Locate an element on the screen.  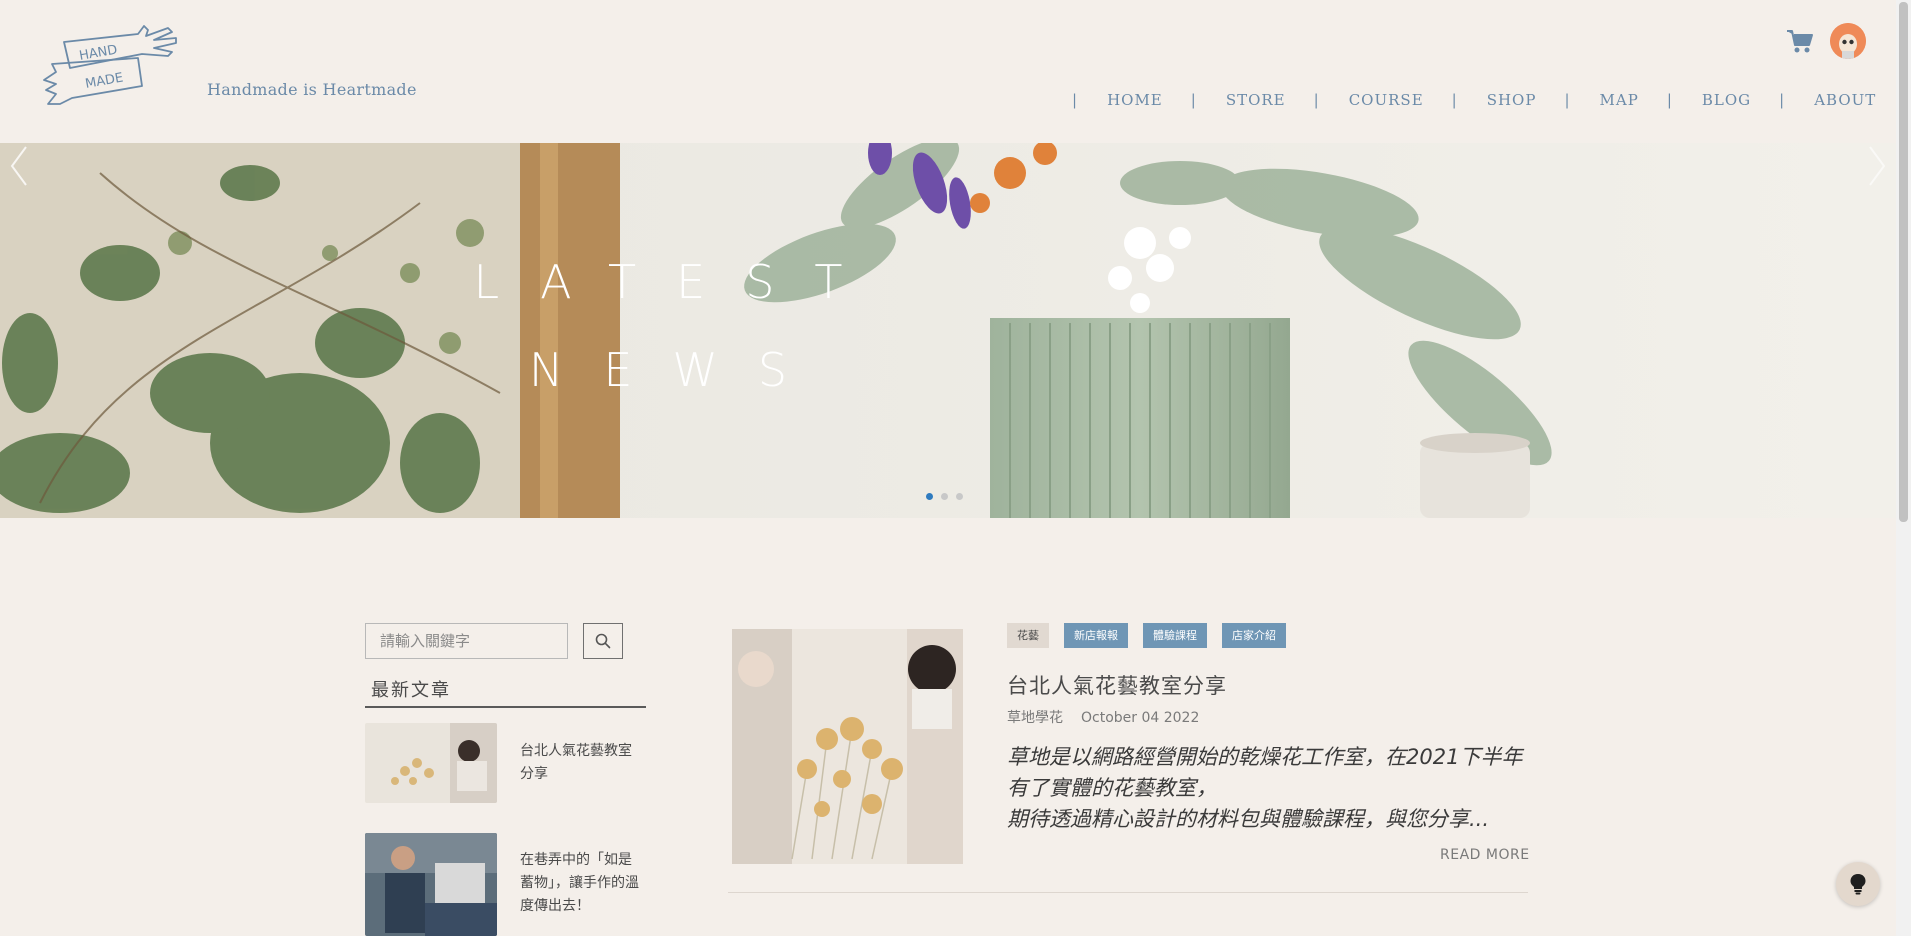
carousel-dots is located at coordinates (944, 496).